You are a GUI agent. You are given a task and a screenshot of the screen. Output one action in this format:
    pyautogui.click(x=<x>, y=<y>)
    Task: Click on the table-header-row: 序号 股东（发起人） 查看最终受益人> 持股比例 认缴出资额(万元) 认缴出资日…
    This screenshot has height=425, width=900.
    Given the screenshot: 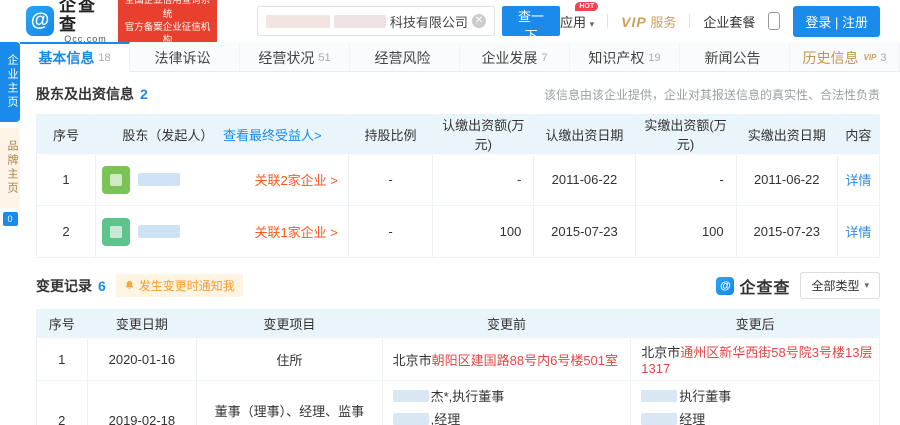 What is the action you would take?
    pyautogui.click(x=458, y=134)
    